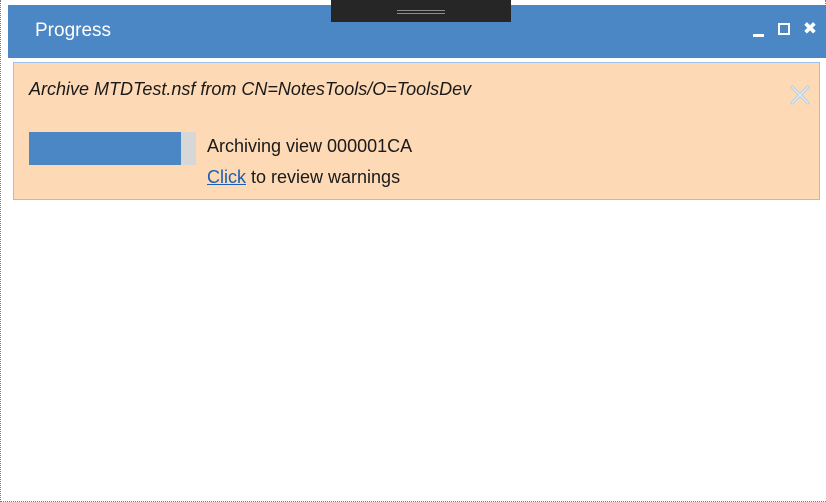 Image resolution: width=826 pixels, height=502 pixels. Describe the element at coordinates (105, 148) in the screenshot. I see `progress-bar-fill` at that location.